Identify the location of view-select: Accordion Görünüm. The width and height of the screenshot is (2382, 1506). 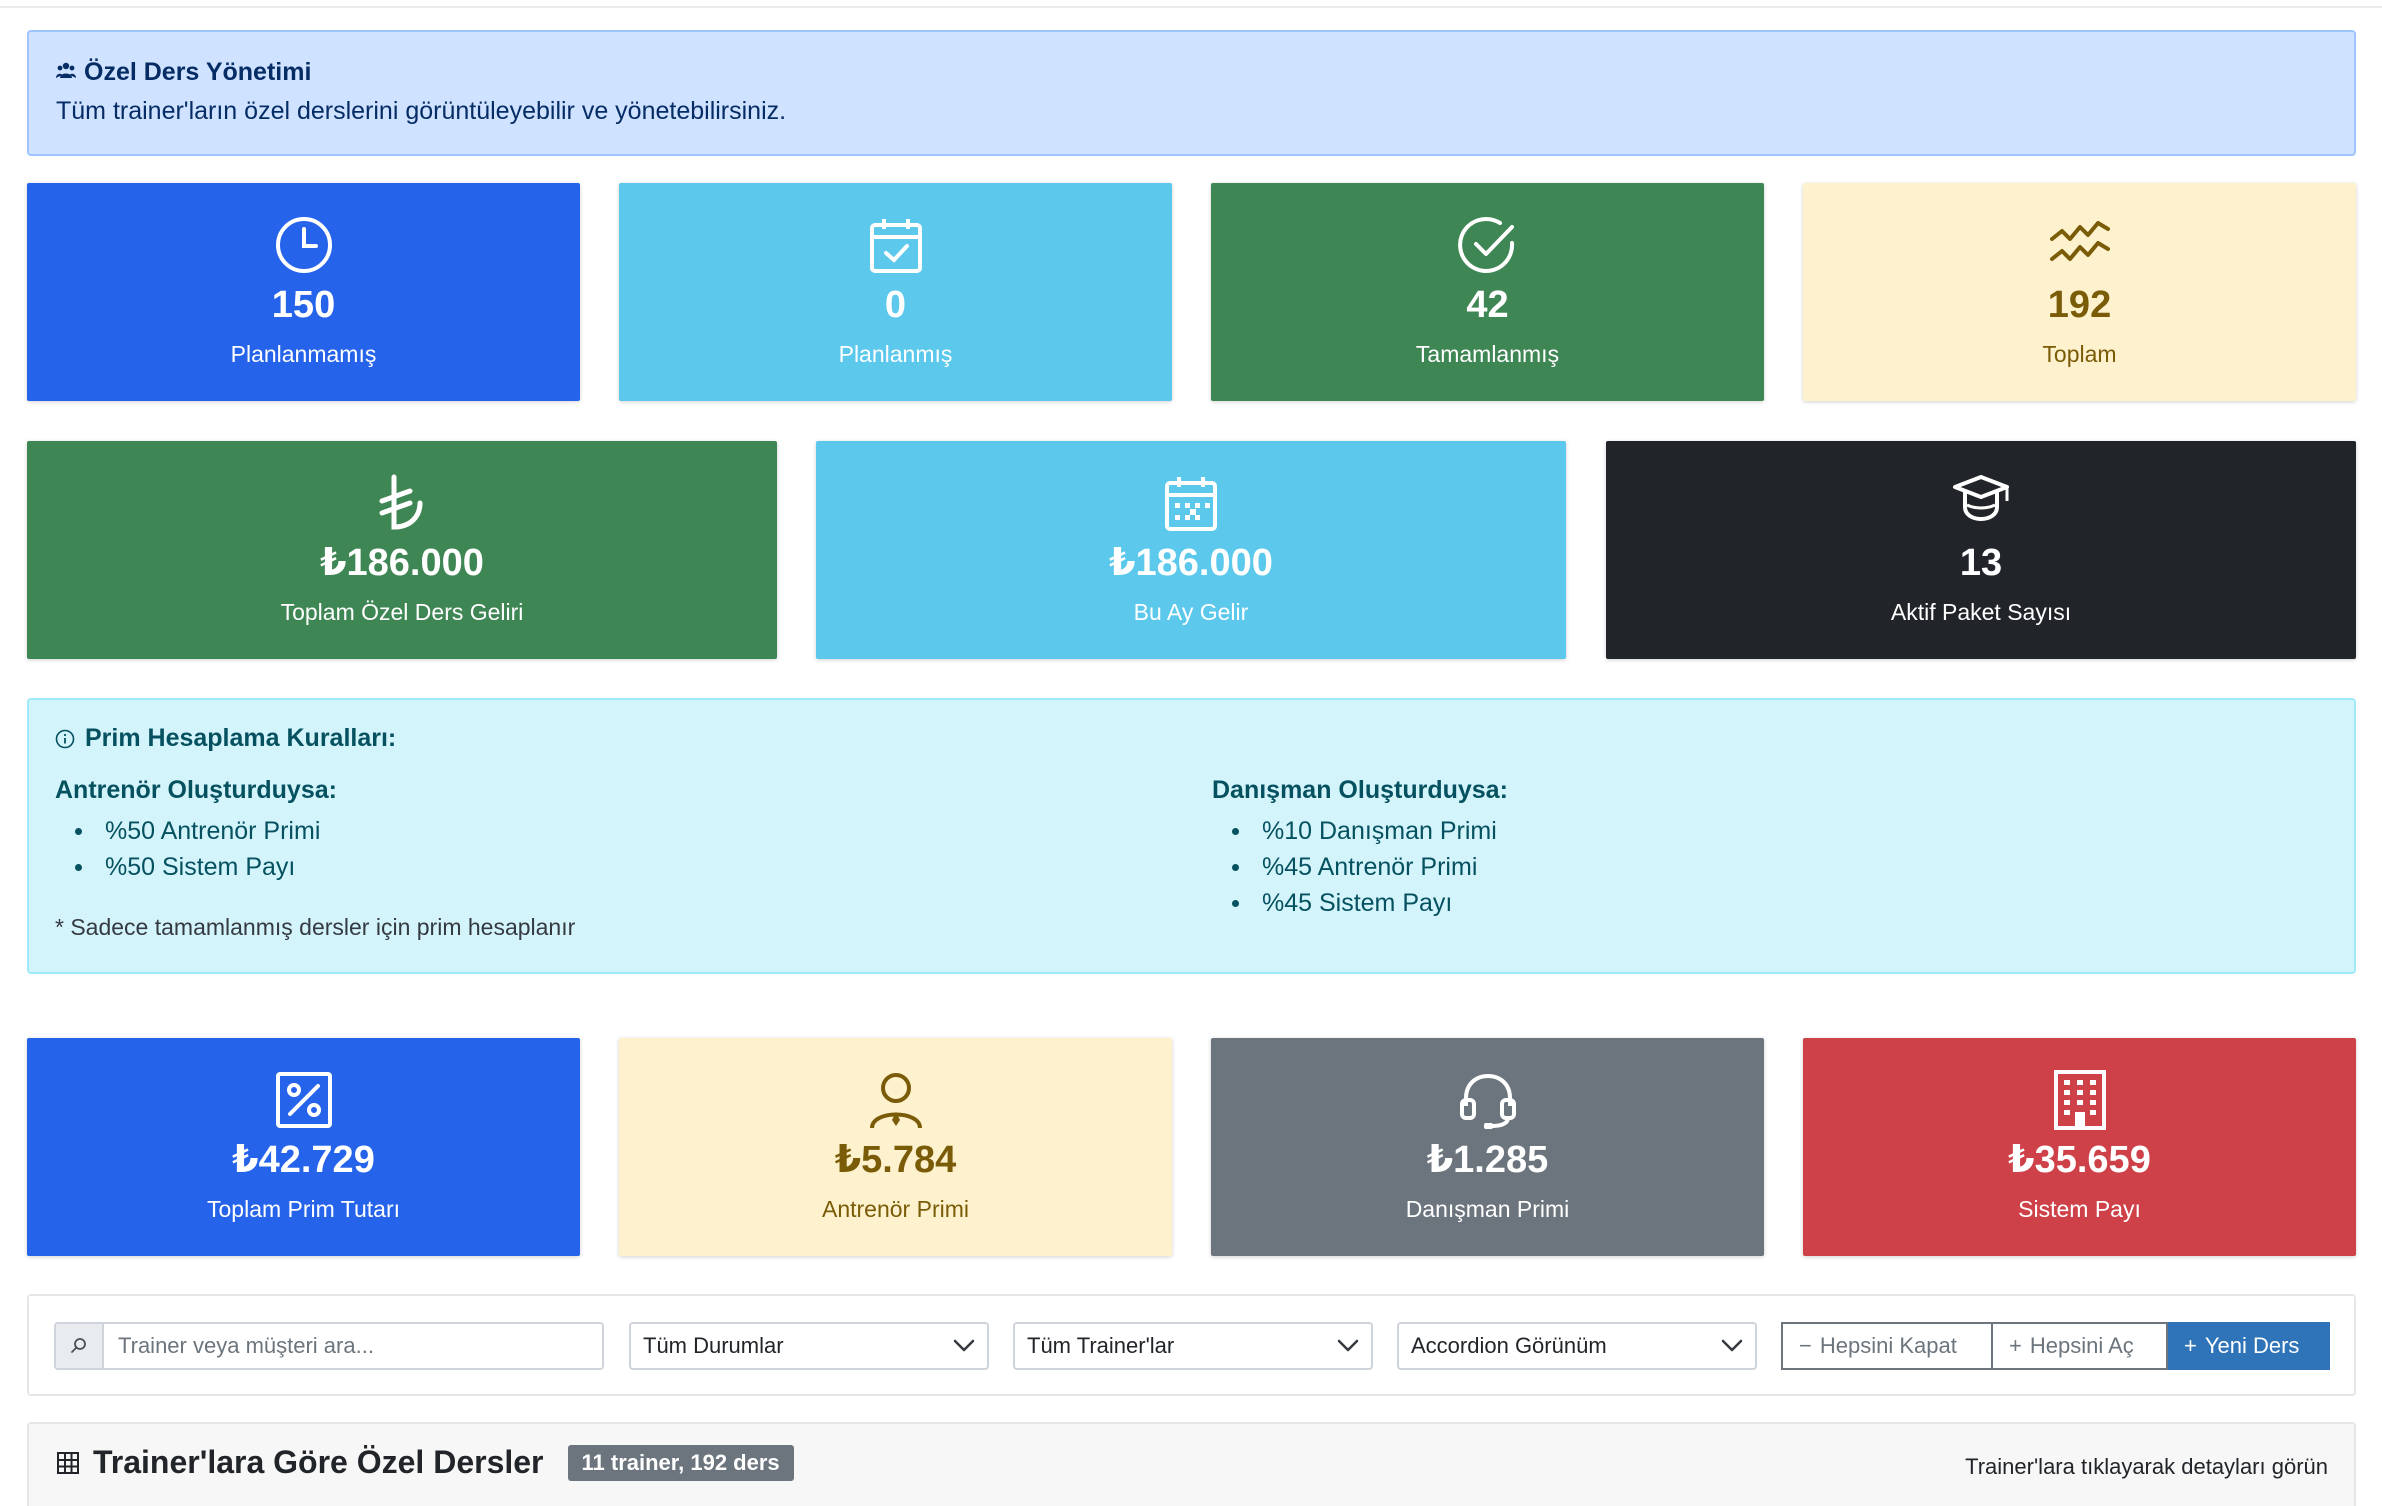
(1577, 1346).